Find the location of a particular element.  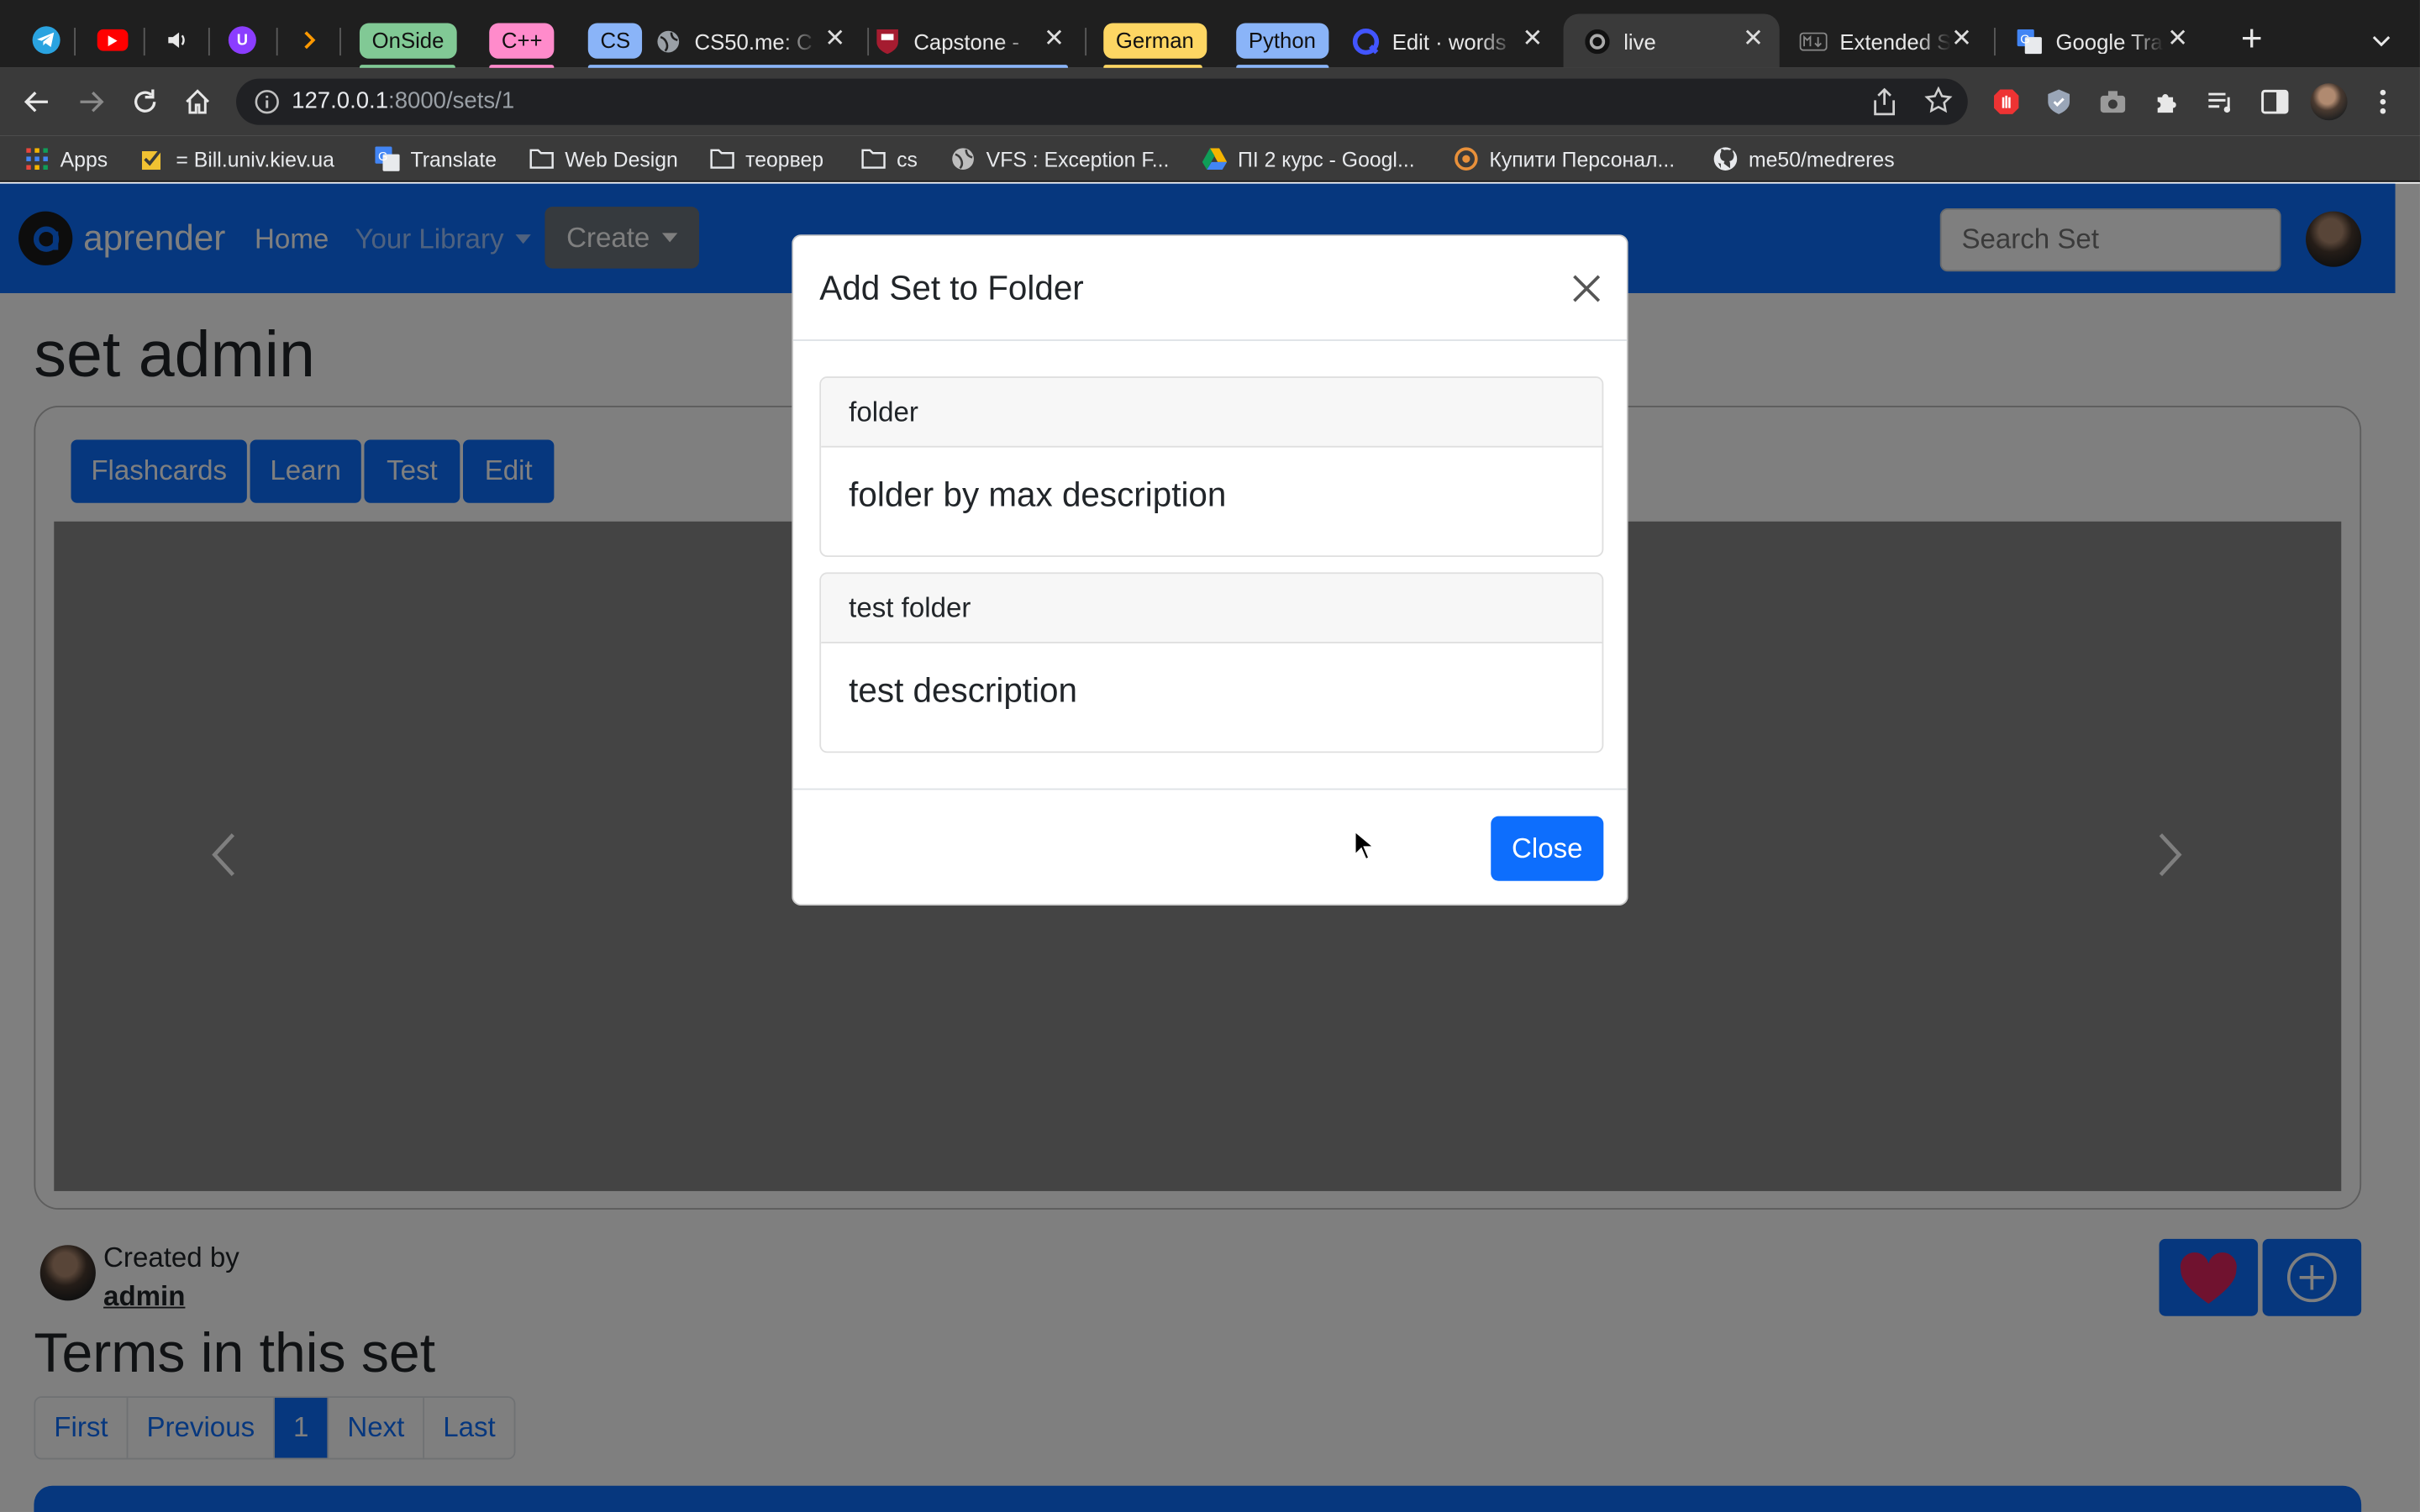

tab-title: CS50.me: C is located at coordinates (753, 41).